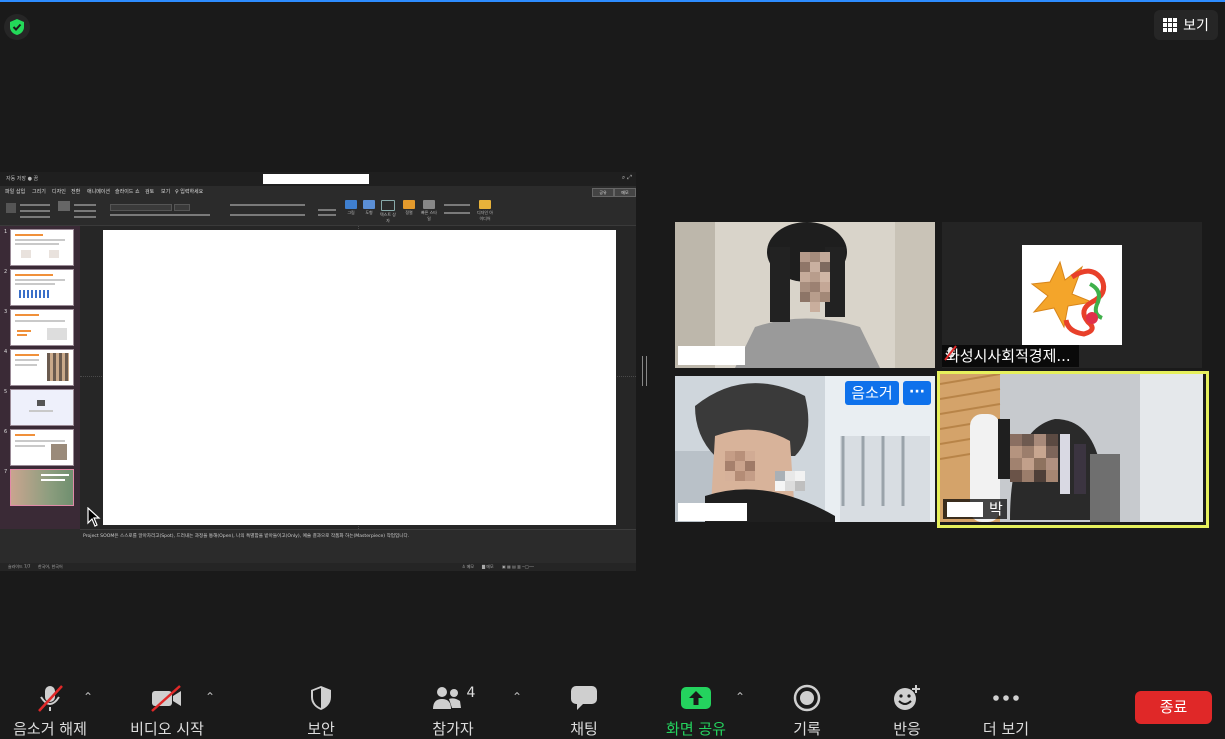 The height and width of the screenshot is (739, 1225). Describe the element at coordinates (625, 192) in the screenshot. I see `ppt-comment-button: 메모` at that location.